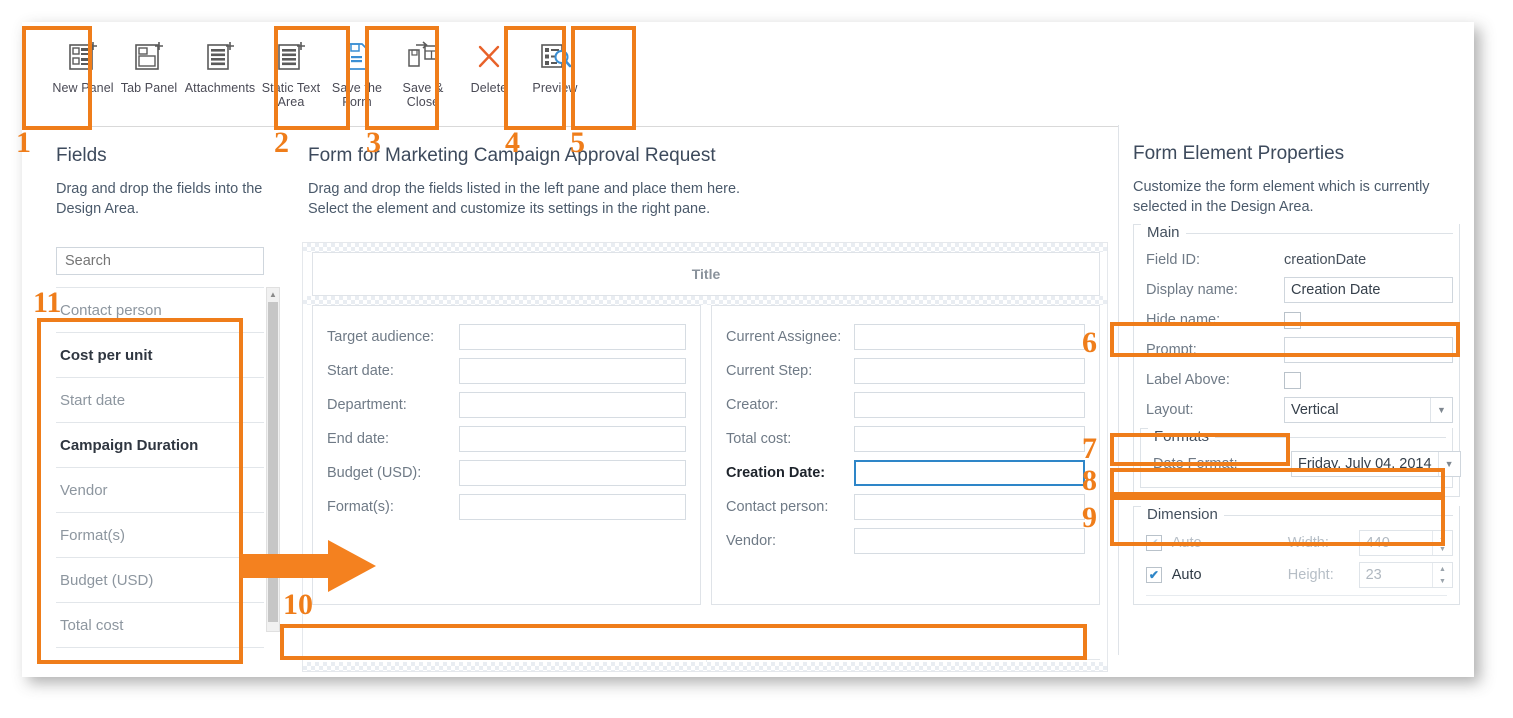 The width and height of the screenshot is (1513, 718). What do you see at coordinates (1376, 464) in the screenshot?
I see `date-format-select: Friday, July 04, 2014 ▼` at bounding box center [1376, 464].